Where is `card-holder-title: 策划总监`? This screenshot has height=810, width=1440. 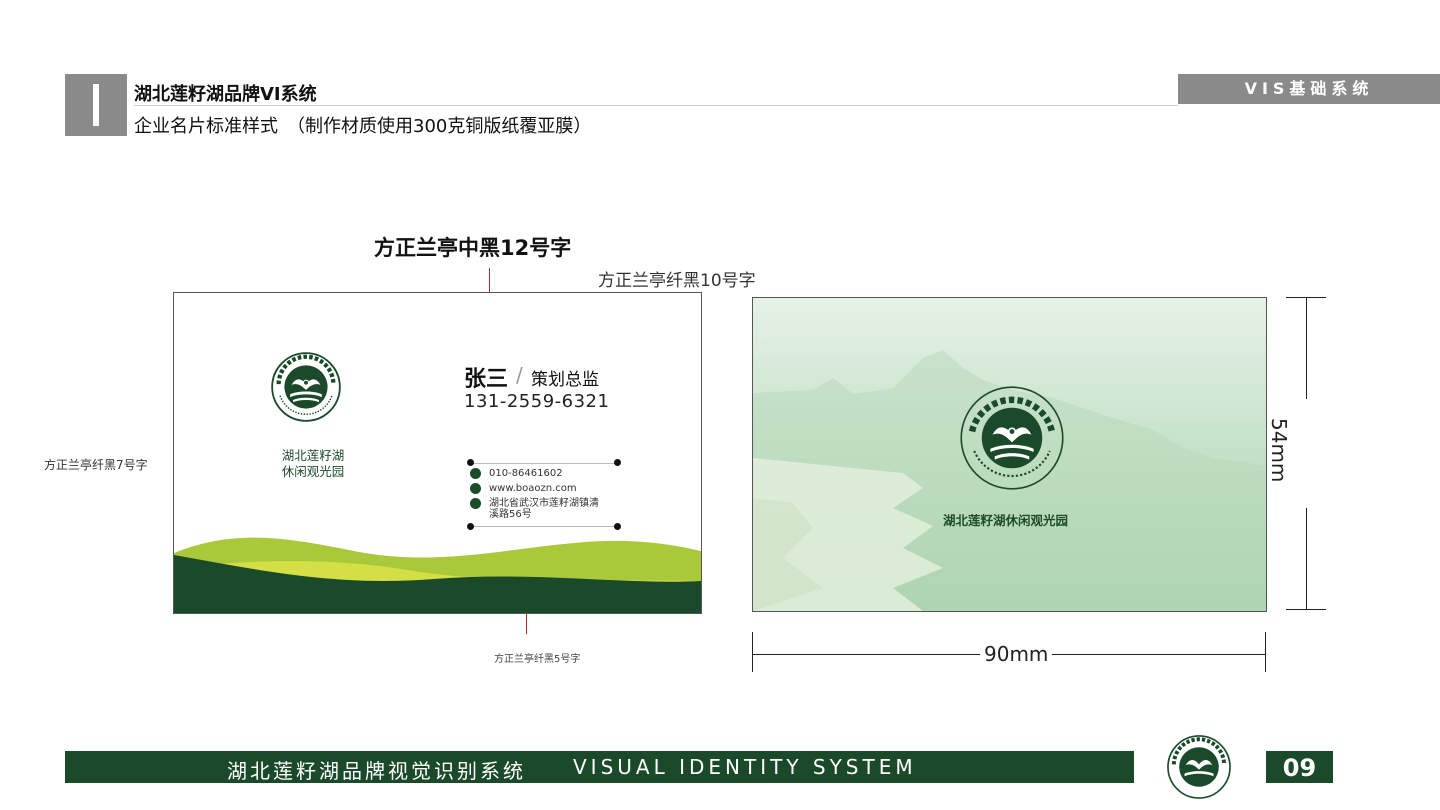 card-holder-title: 策划总监 is located at coordinates (565, 380).